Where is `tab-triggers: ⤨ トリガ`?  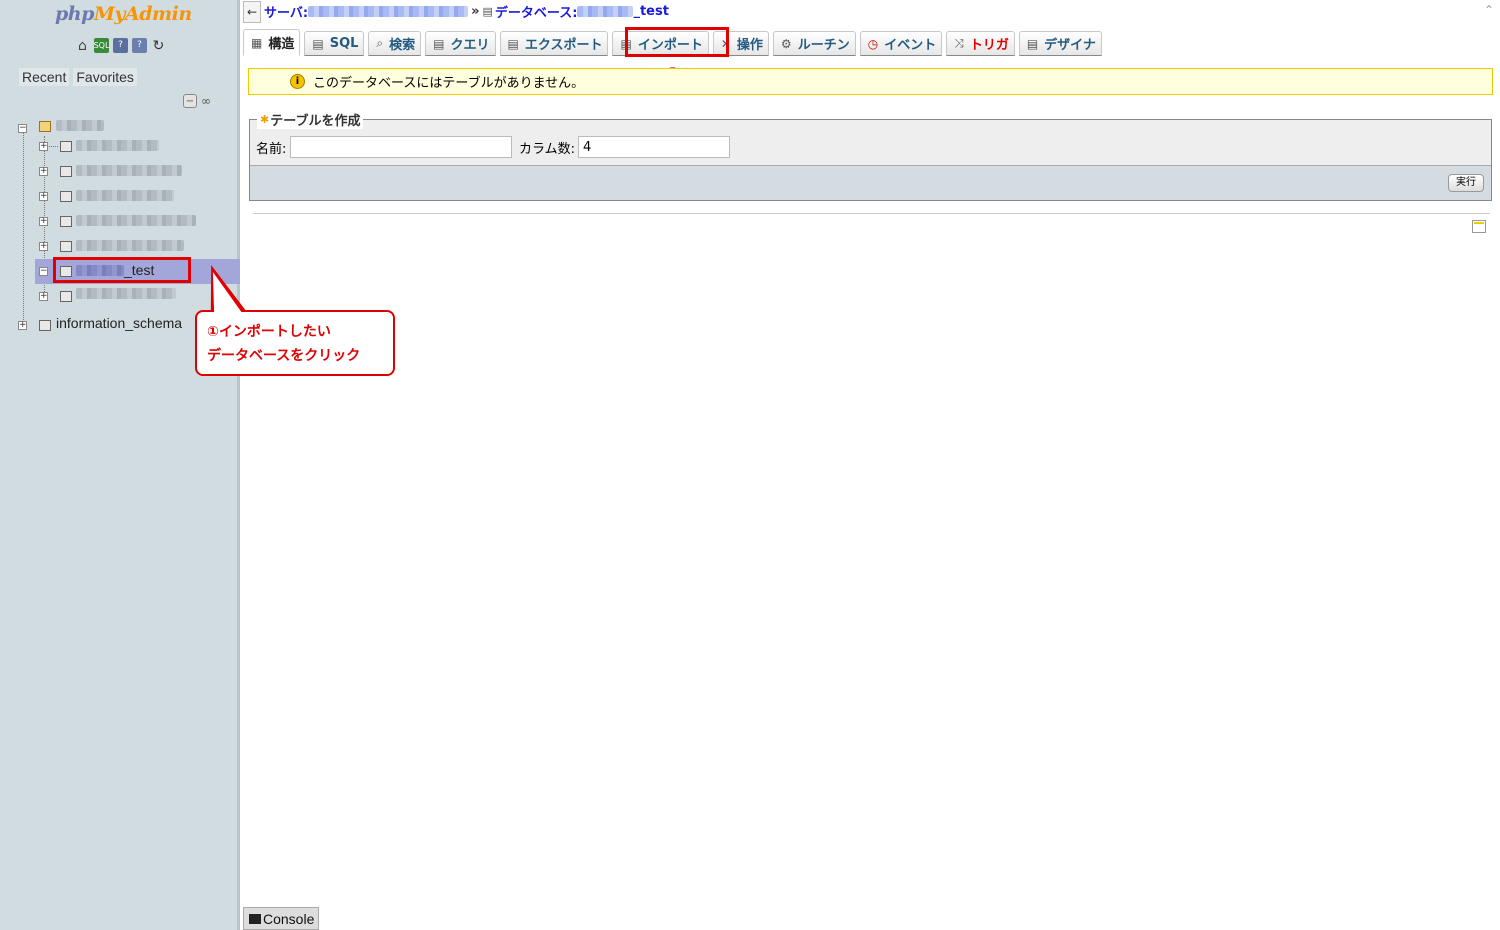
tab-triggers: ⤨ トリガ is located at coordinates (980, 43).